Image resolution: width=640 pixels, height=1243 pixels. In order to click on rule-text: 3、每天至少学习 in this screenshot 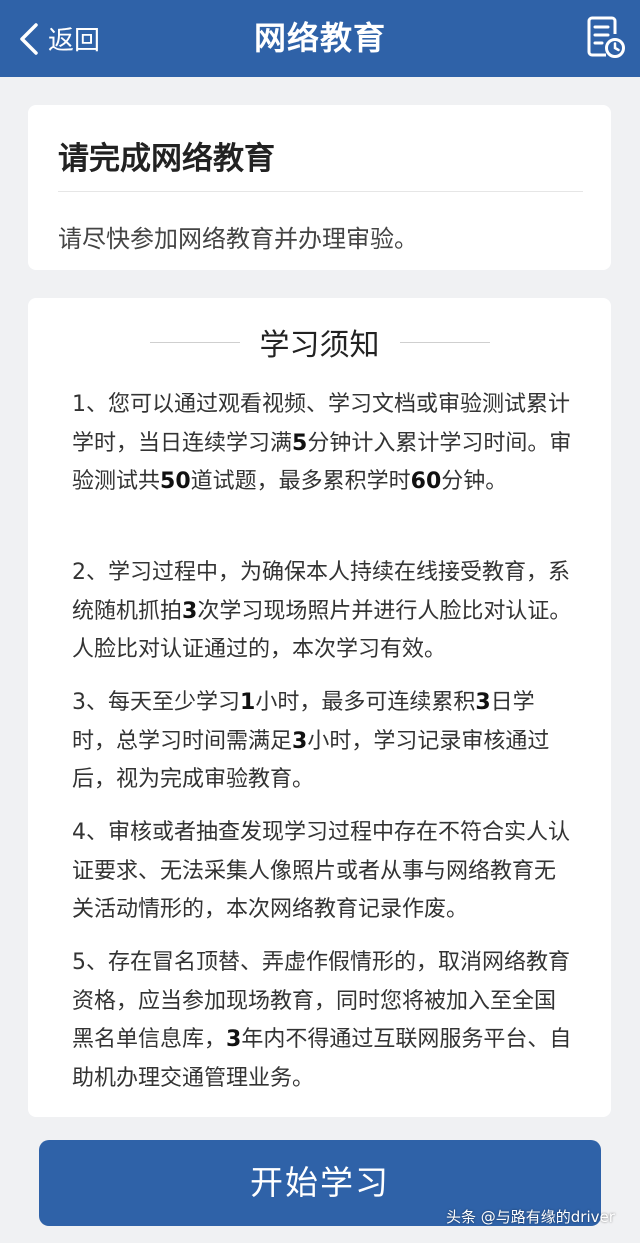, I will do `click(156, 702)`.